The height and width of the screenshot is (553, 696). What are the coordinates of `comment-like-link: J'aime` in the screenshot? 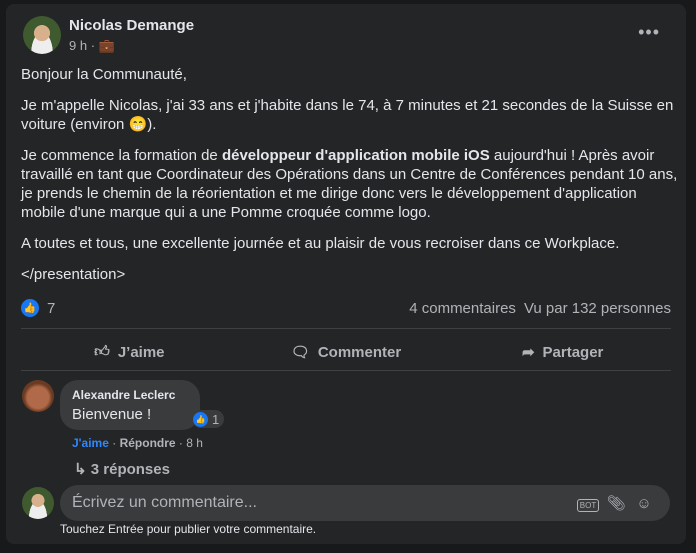 It's located at (90, 443).